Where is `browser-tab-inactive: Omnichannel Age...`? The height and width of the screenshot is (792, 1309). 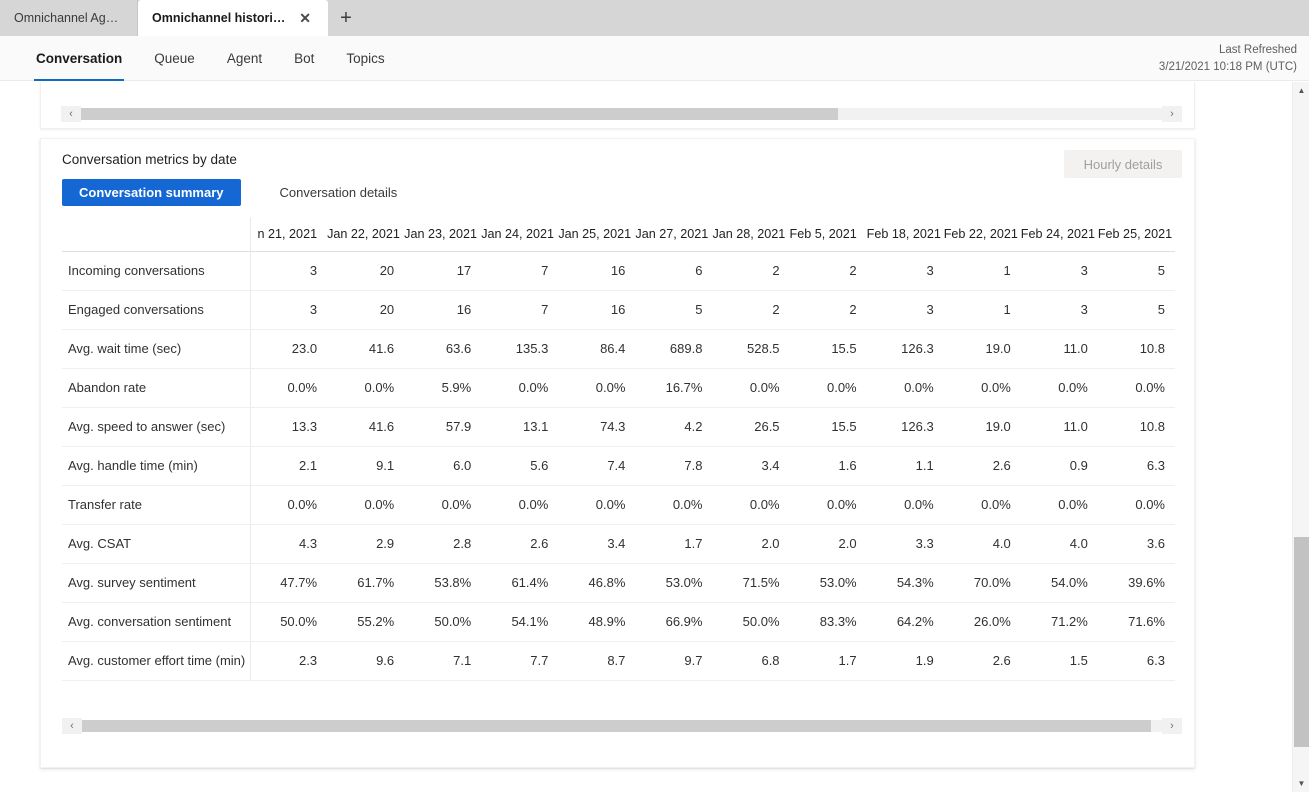
browser-tab-inactive: Omnichannel Age... is located at coordinates (69, 18).